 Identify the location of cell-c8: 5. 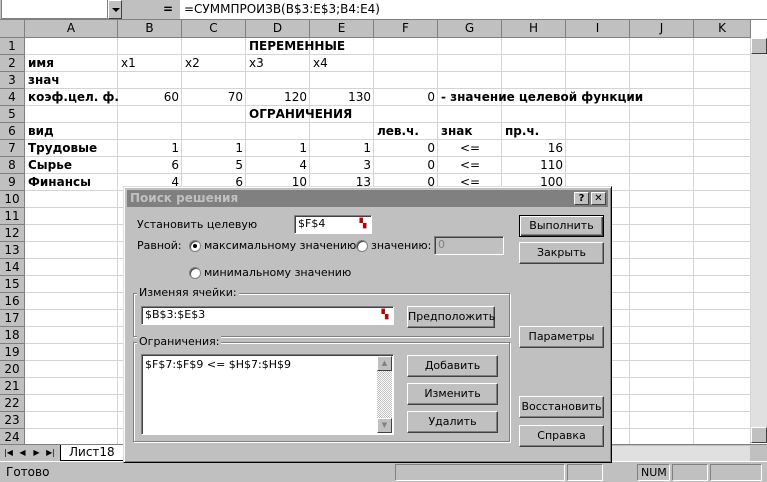
(214, 165).